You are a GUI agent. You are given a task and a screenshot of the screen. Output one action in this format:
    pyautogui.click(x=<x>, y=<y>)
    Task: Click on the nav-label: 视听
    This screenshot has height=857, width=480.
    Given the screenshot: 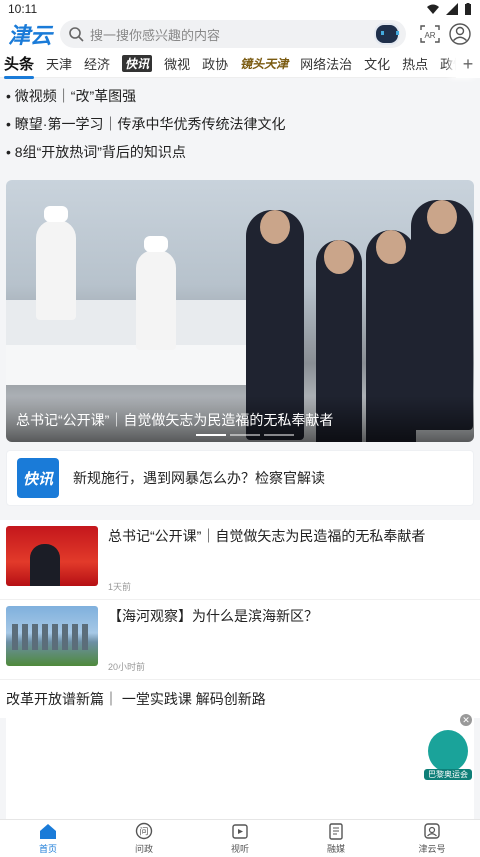 What is the action you would take?
    pyautogui.click(x=239, y=849)
    